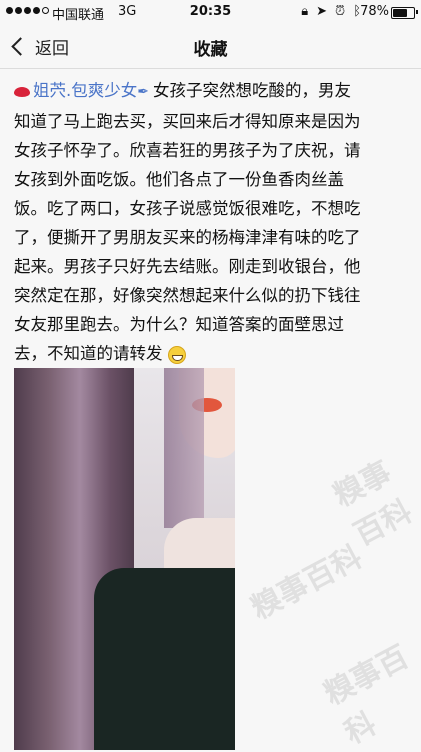 The image size is (421, 752). What do you see at coordinates (187, 295) in the screenshot?
I see `post-text-line: 突然定在那，好像突然想起来什么似的扔下钱往` at bounding box center [187, 295].